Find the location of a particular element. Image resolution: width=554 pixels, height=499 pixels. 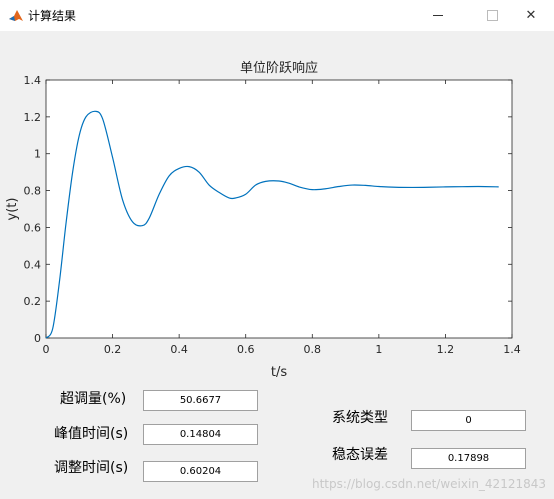

y-axis-label: y(t) is located at coordinates (12, 209).